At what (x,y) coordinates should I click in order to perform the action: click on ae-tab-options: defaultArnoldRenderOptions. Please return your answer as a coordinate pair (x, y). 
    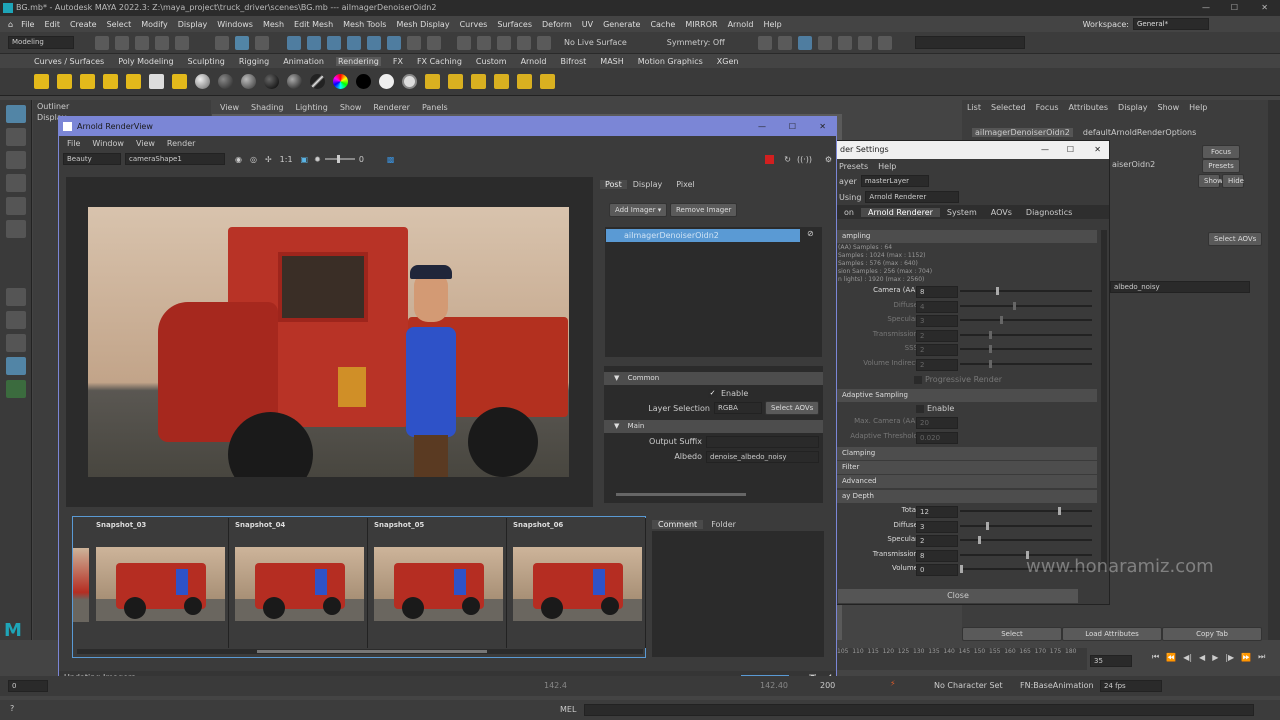
    Looking at the image, I should click on (1139, 132).